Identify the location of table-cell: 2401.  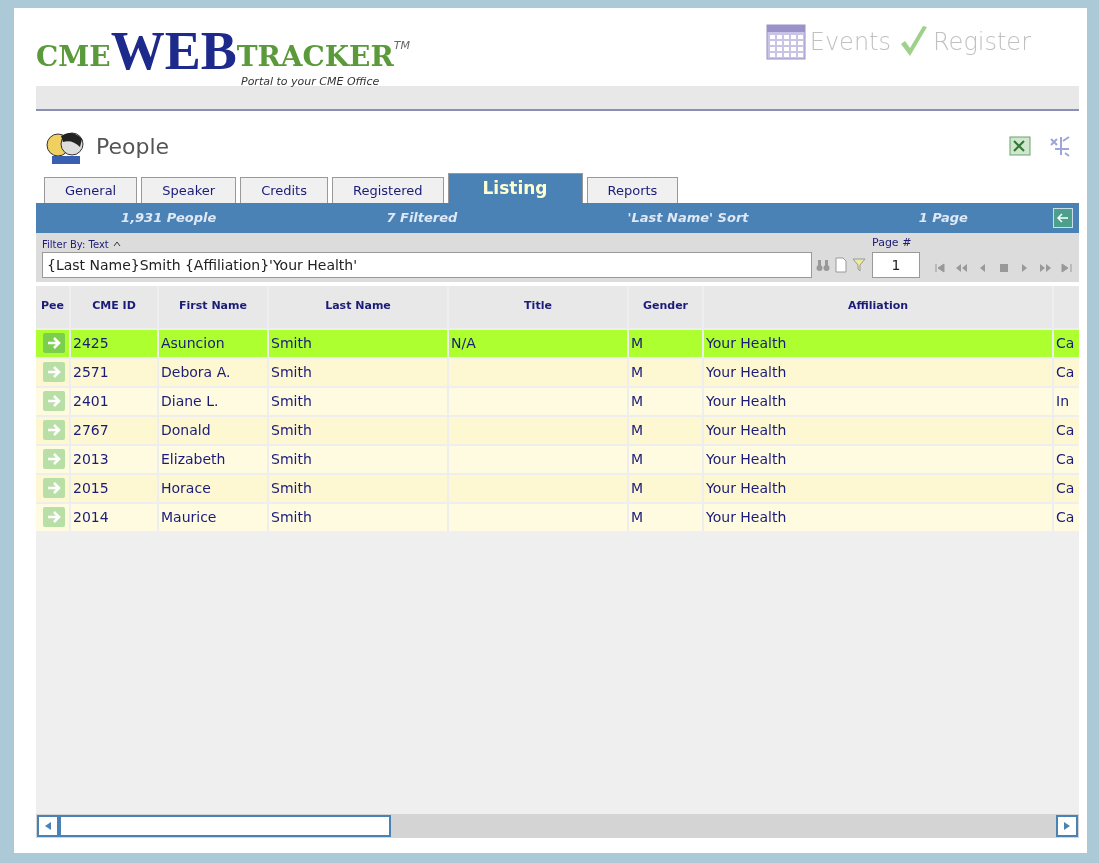
(114, 401).